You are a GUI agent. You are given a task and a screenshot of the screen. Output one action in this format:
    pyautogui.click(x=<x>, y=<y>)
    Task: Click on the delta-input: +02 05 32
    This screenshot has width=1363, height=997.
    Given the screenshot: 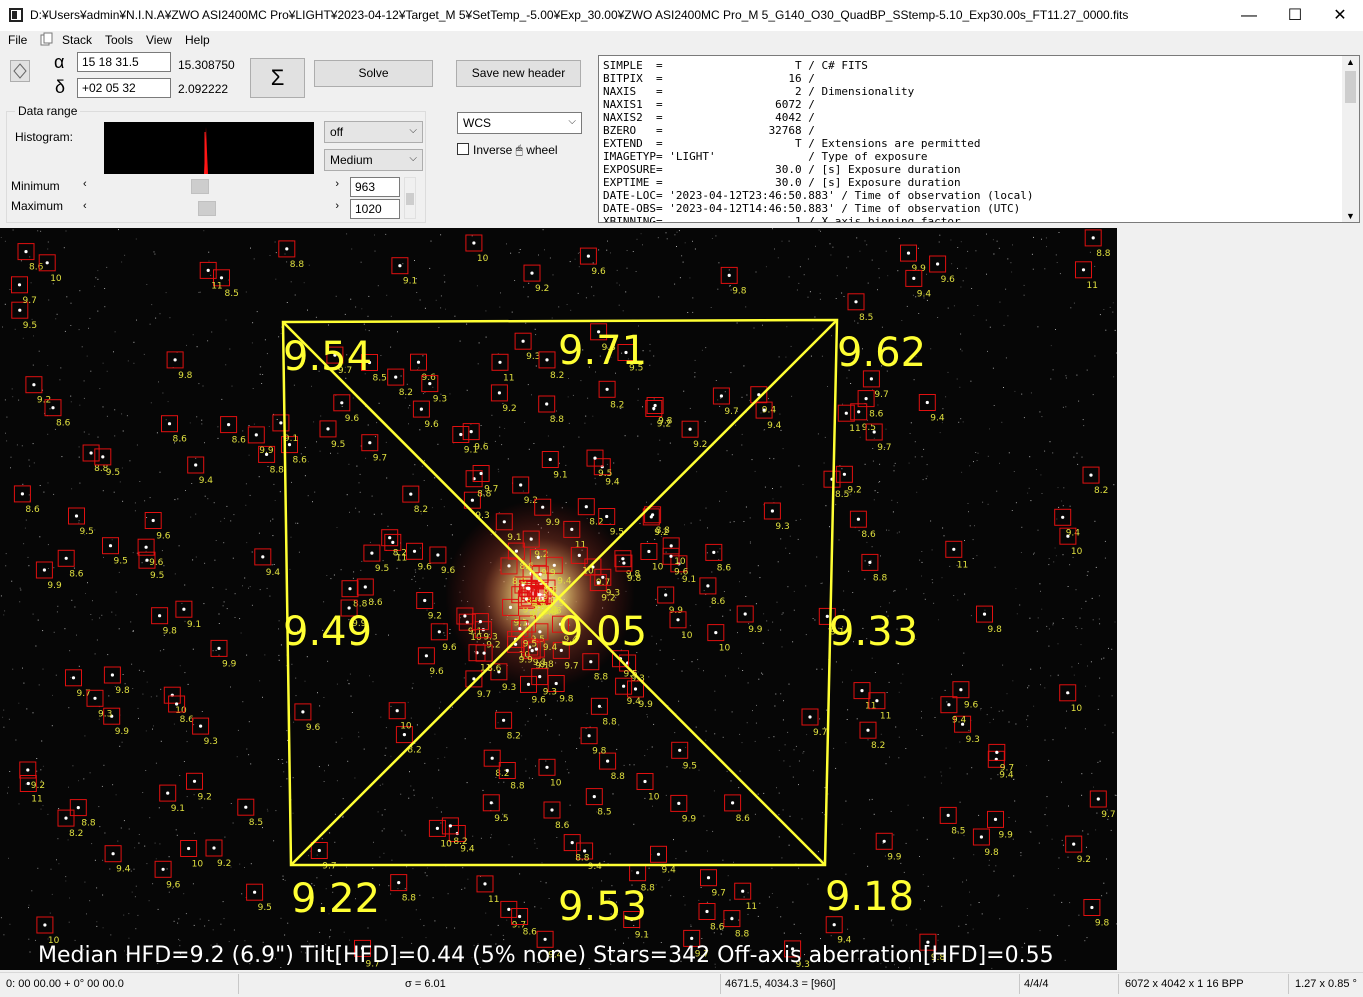 What is the action you would take?
    pyautogui.click(x=124, y=88)
    